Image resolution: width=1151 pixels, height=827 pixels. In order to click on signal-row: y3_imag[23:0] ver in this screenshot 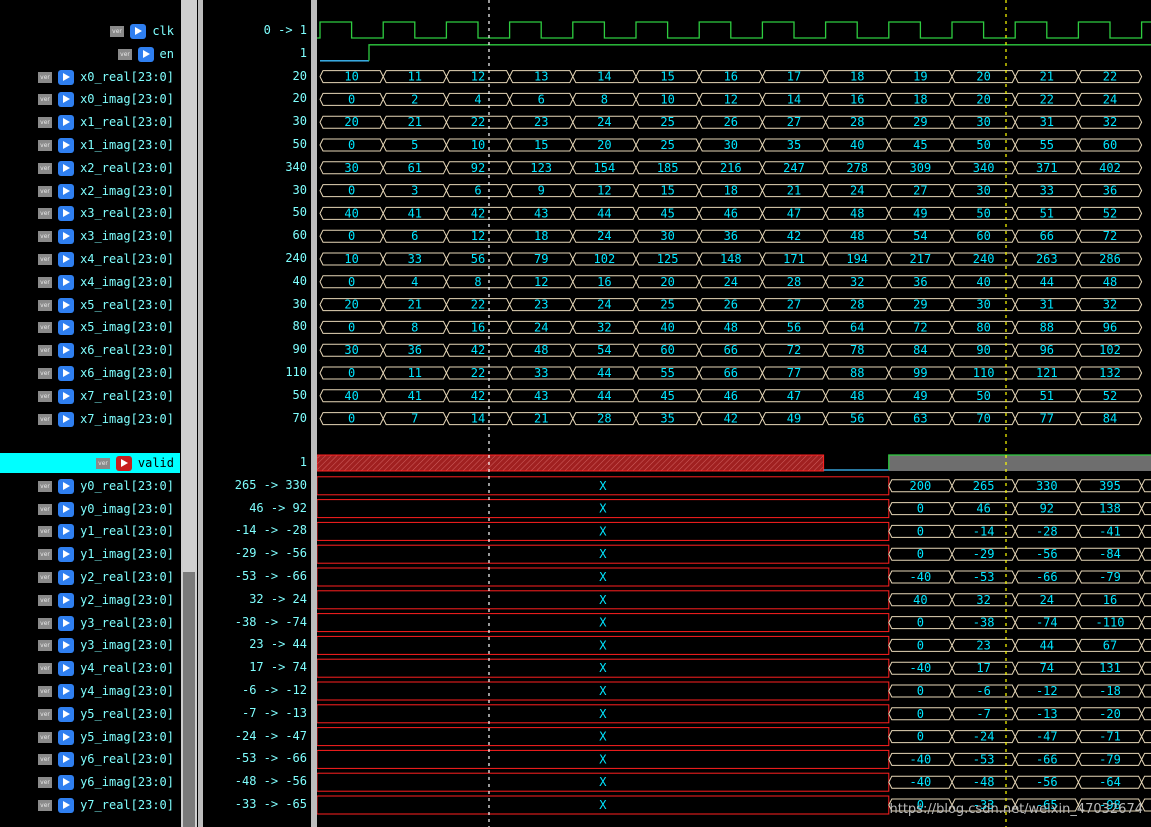, I will do `click(90, 645)`.